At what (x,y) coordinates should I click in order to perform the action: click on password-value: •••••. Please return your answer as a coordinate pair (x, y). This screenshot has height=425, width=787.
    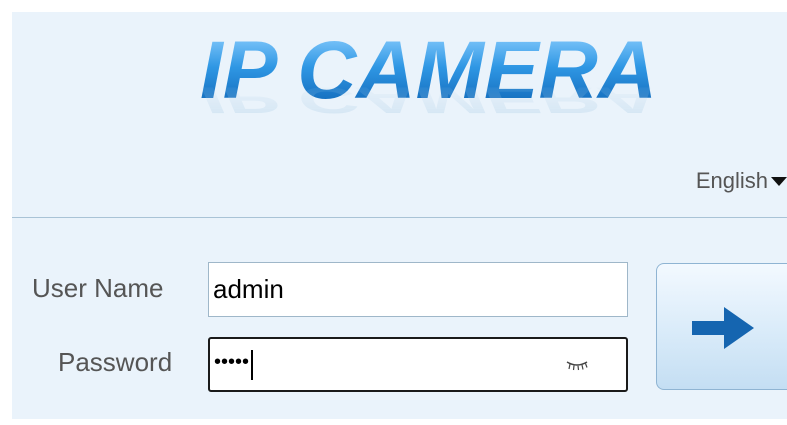
    Looking at the image, I should click on (232, 361).